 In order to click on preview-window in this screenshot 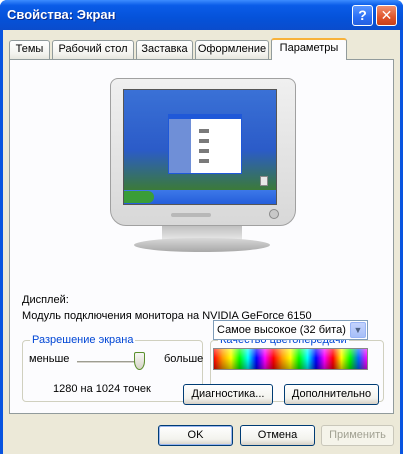, I will do `click(205, 144)`.